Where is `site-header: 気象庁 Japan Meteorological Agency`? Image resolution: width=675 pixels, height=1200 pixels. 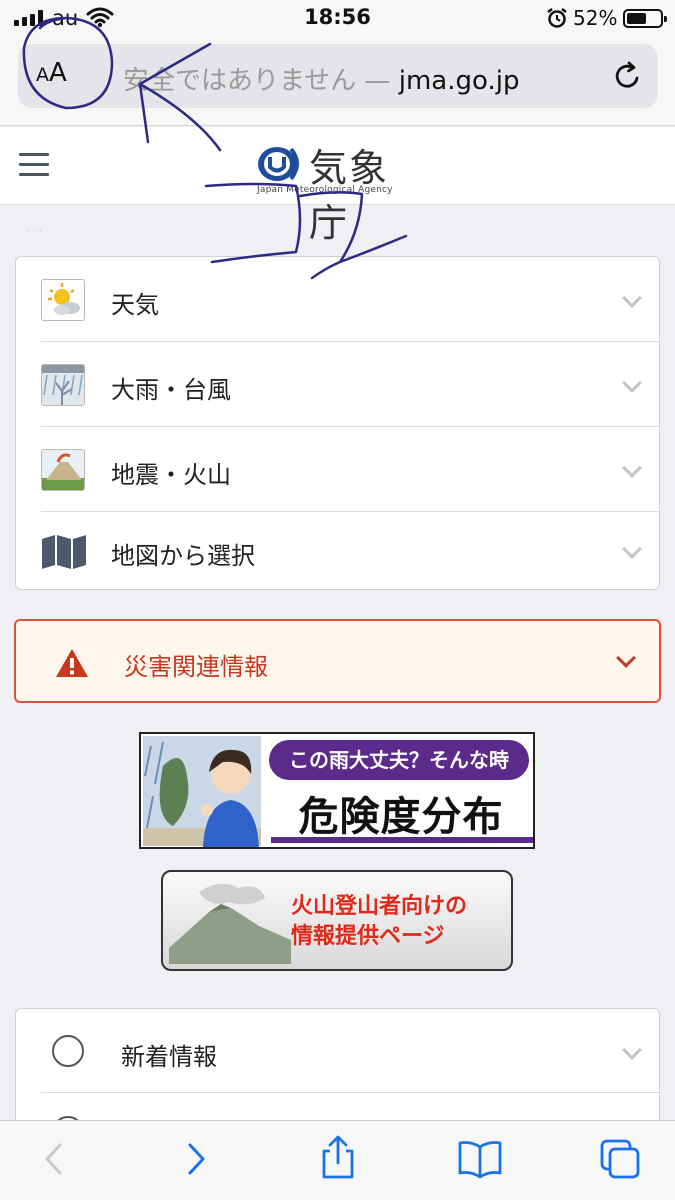
site-header: 気象庁 Japan Meteorological Agency is located at coordinates (337, 186).